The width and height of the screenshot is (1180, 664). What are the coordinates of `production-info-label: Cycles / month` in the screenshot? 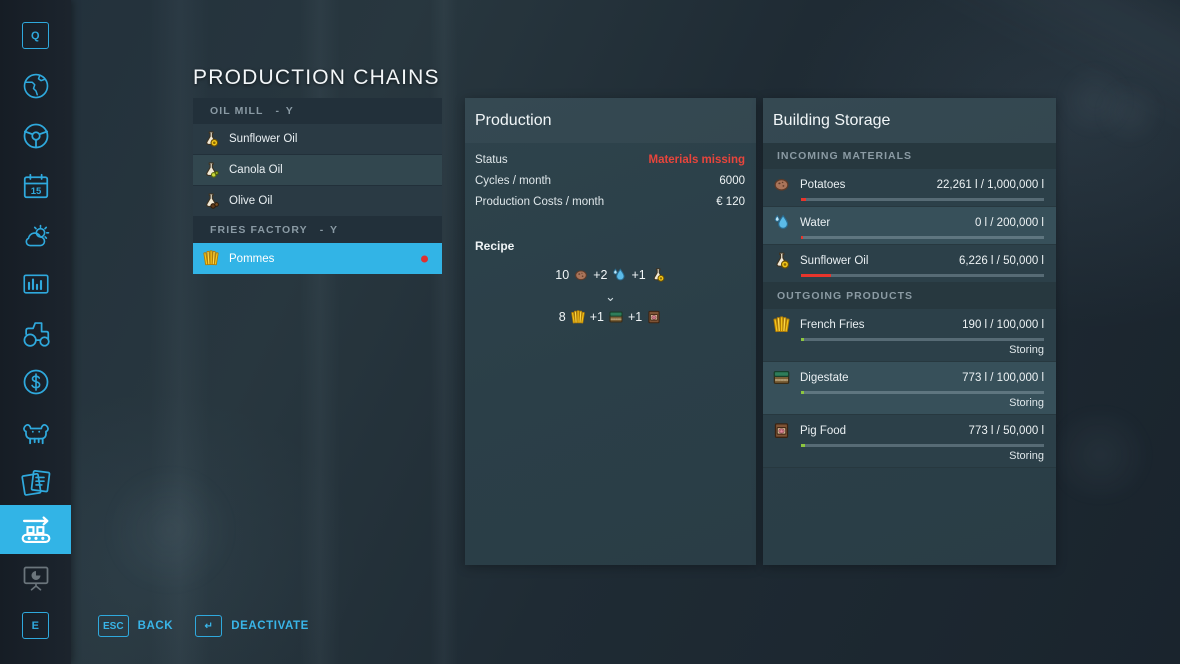 It's located at (513, 181).